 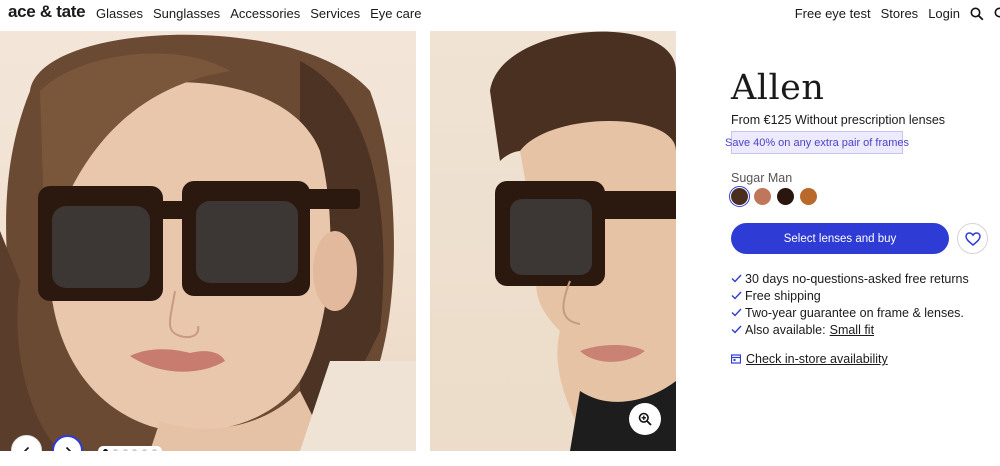 What do you see at coordinates (68, 448) in the screenshot?
I see `chevron-right-icon` at bounding box center [68, 448].